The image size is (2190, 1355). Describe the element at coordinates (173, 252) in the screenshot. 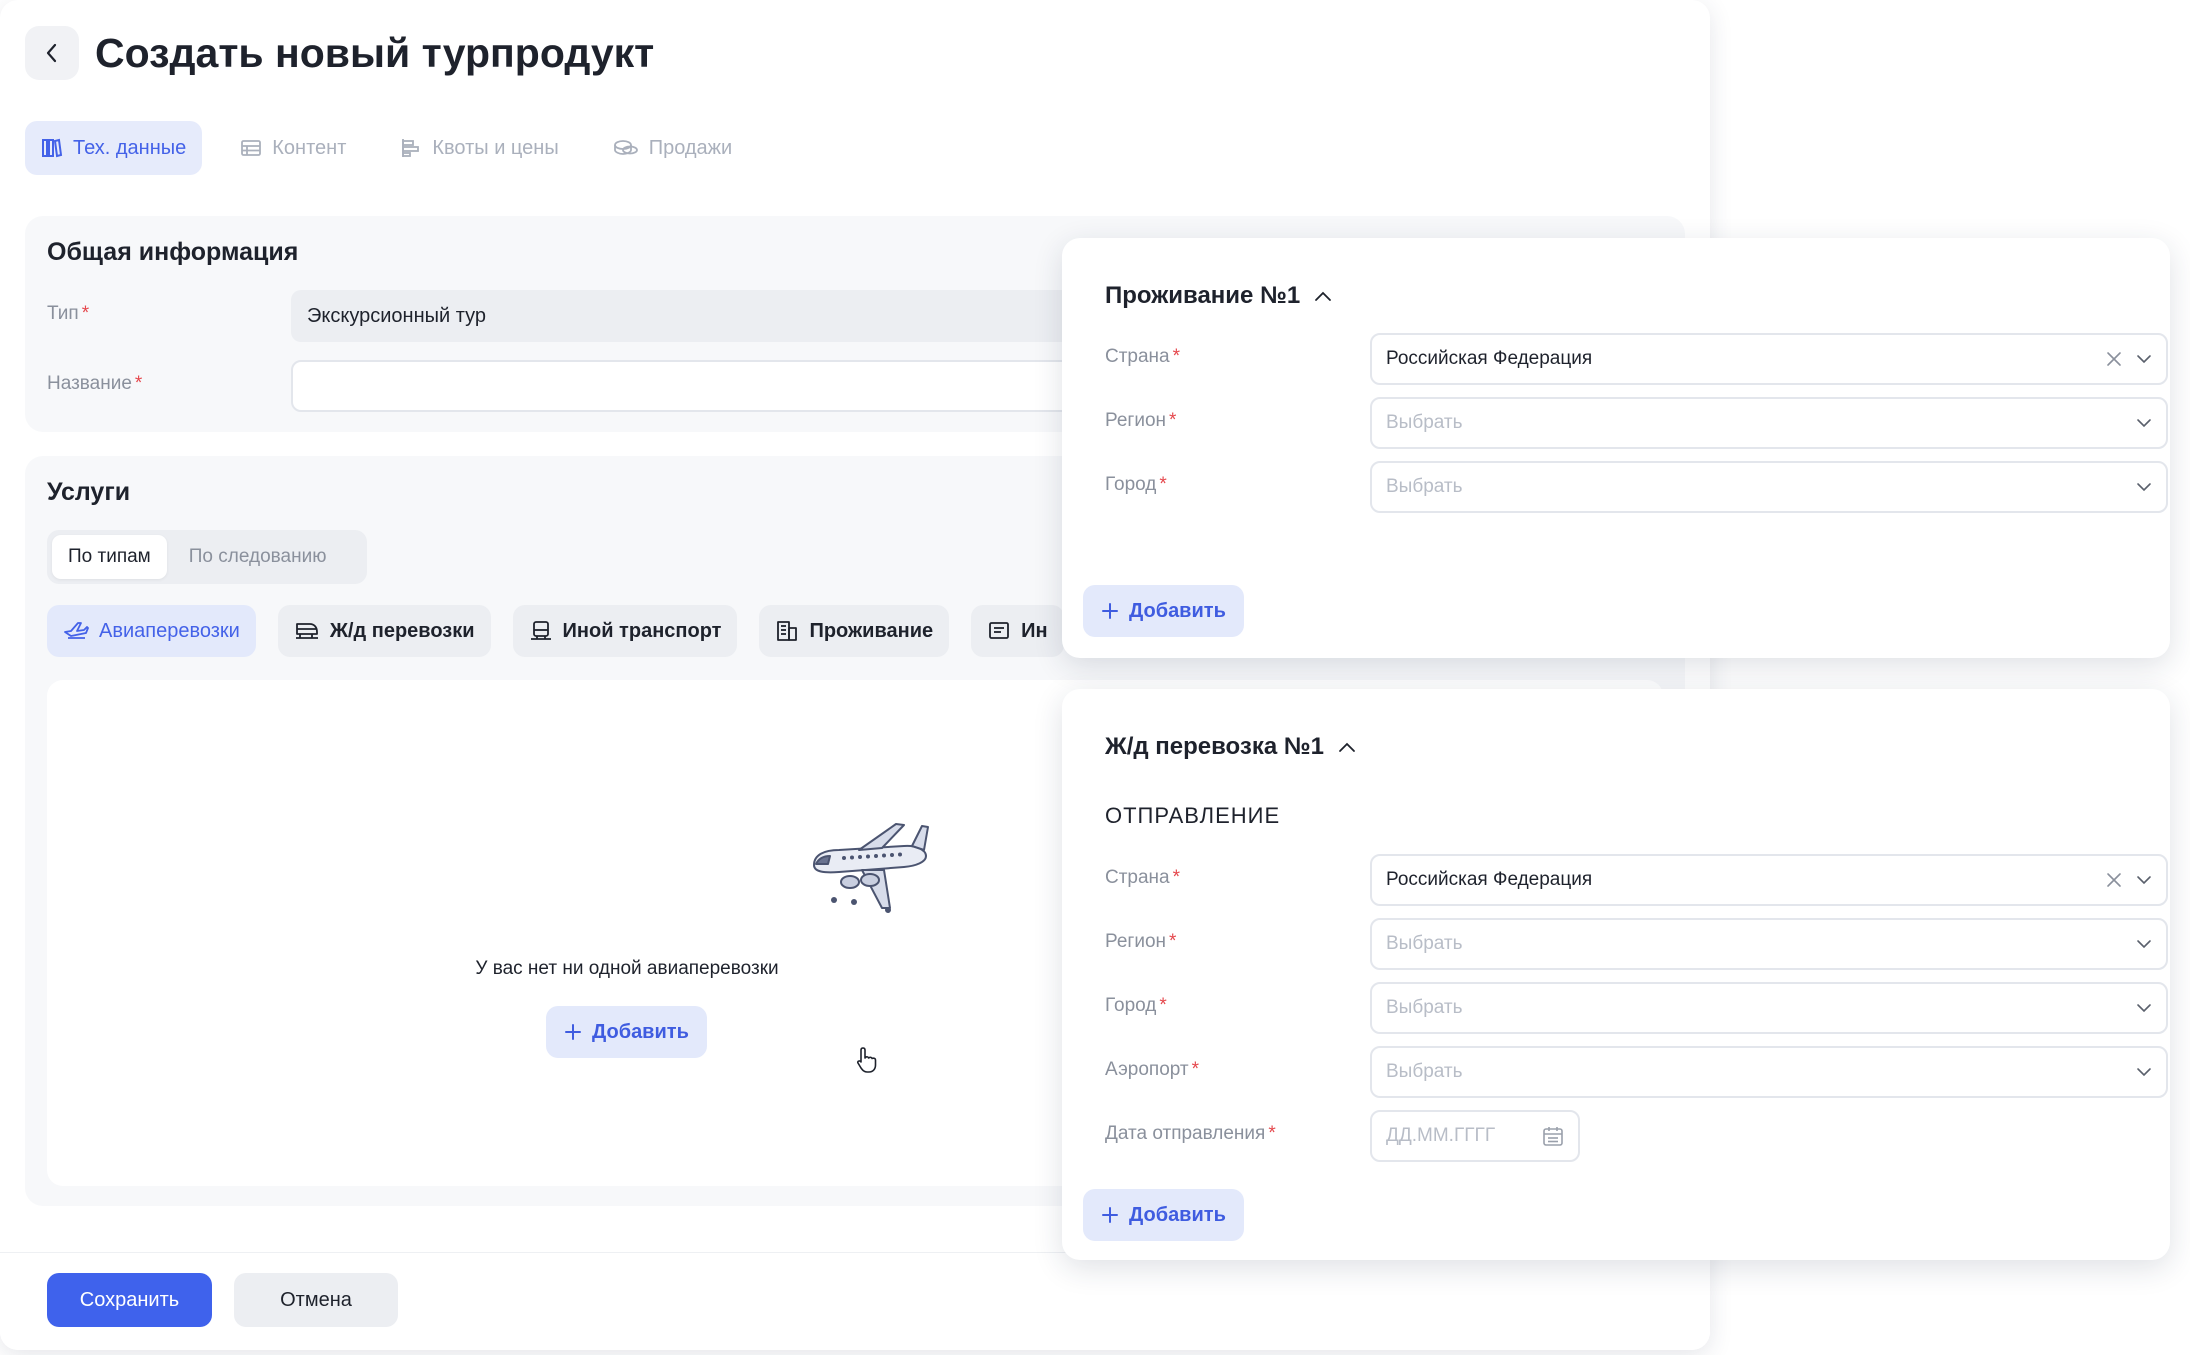

I see `section-title: Общая информация` at that location.